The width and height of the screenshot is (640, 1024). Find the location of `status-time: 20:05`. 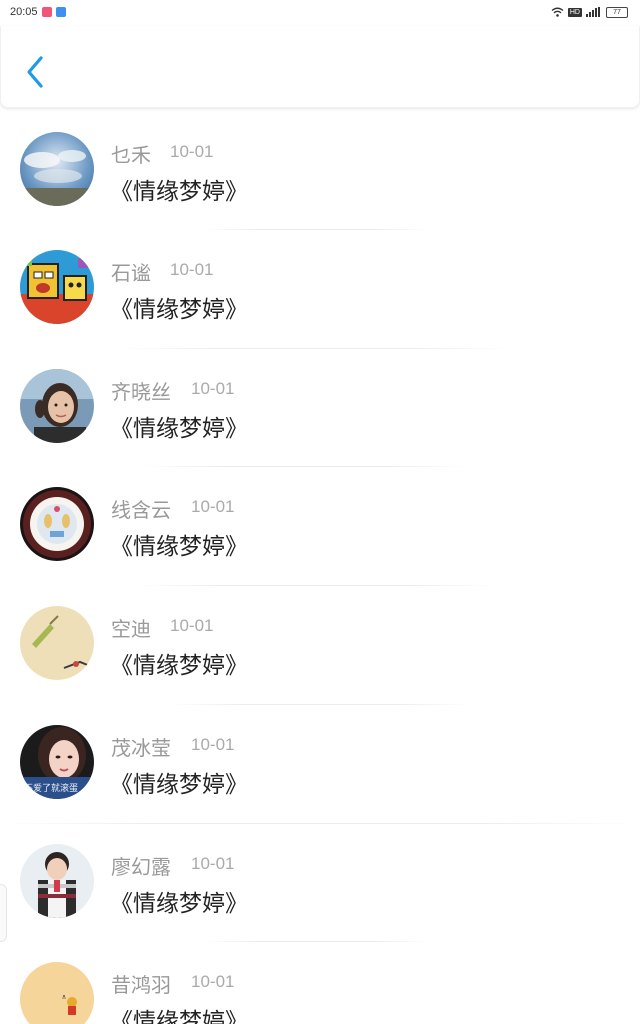

status-time: 20:05 is located at coordinates (24, 12).